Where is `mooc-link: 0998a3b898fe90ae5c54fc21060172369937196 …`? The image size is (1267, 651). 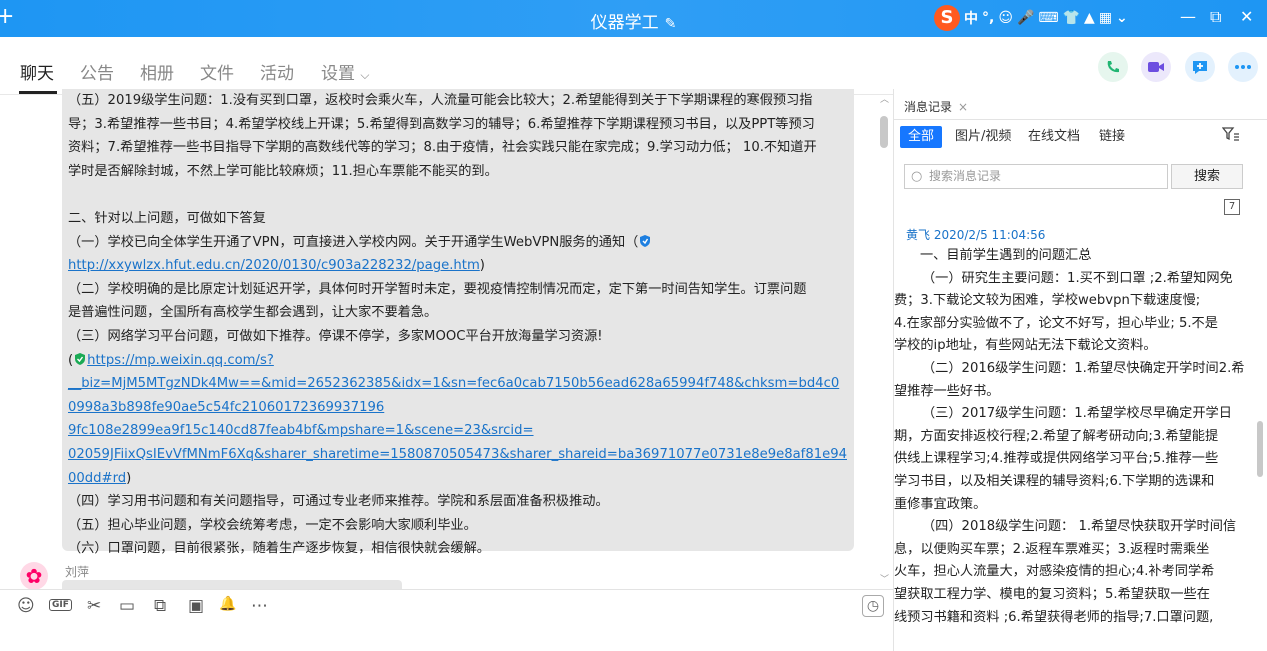 mooc-link: 0998a3b898fe90ae5c54fc21060172369937196 … is located at coordinates (301, 419).